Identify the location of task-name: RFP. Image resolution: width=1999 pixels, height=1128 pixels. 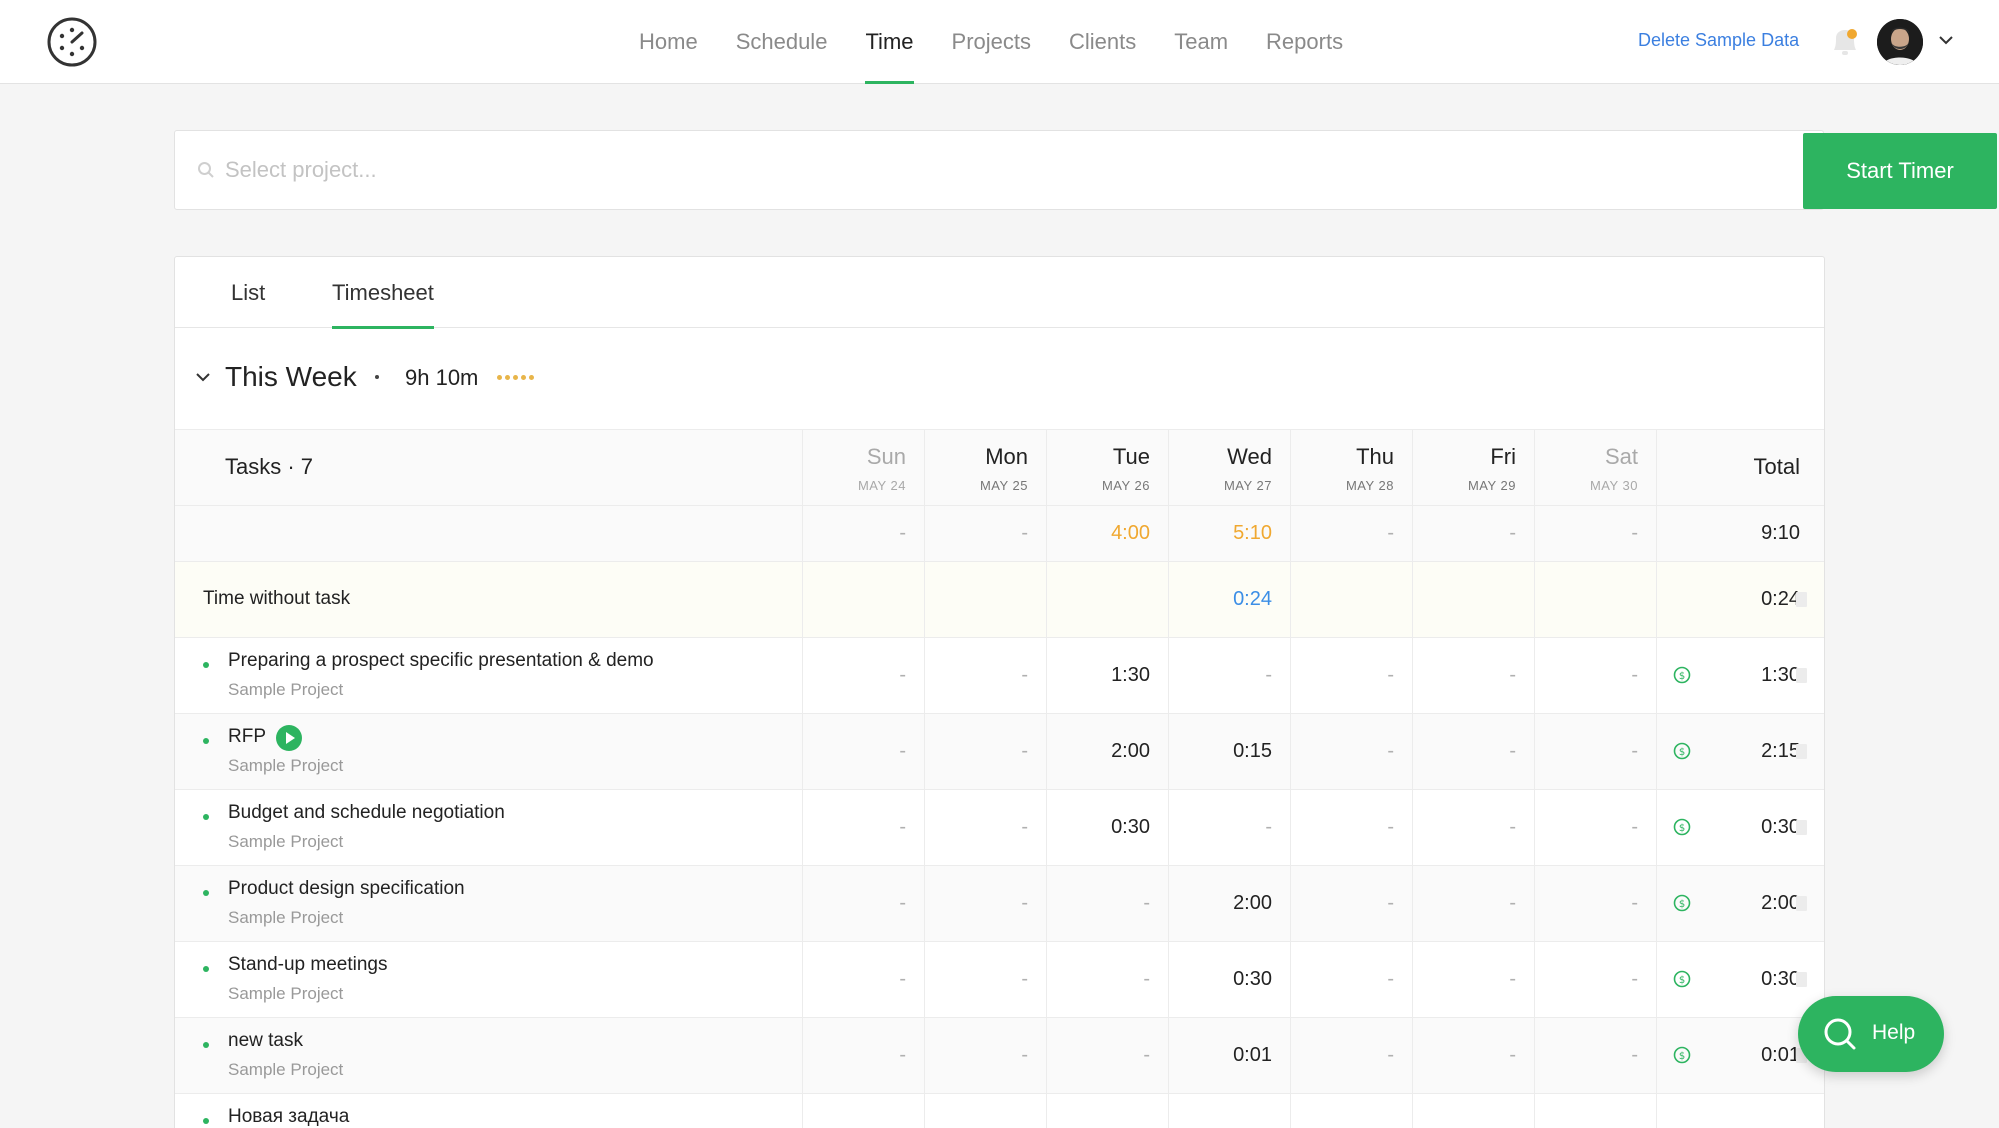
(247, 737).